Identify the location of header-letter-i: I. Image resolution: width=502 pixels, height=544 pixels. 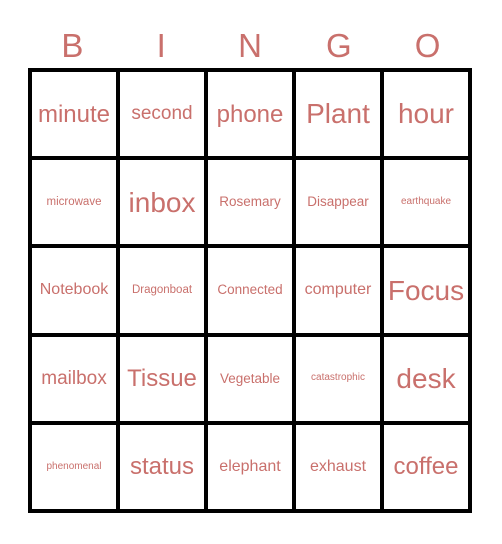
(161, 45).